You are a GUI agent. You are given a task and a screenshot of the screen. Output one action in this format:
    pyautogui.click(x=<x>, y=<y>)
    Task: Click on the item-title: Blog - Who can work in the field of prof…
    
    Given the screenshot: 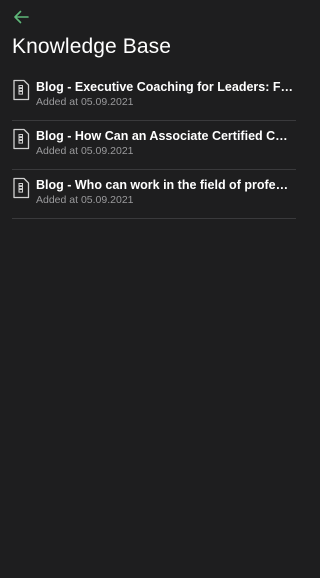 What is the action you would take?
    pyautogui.click(x=165, y=185)
    